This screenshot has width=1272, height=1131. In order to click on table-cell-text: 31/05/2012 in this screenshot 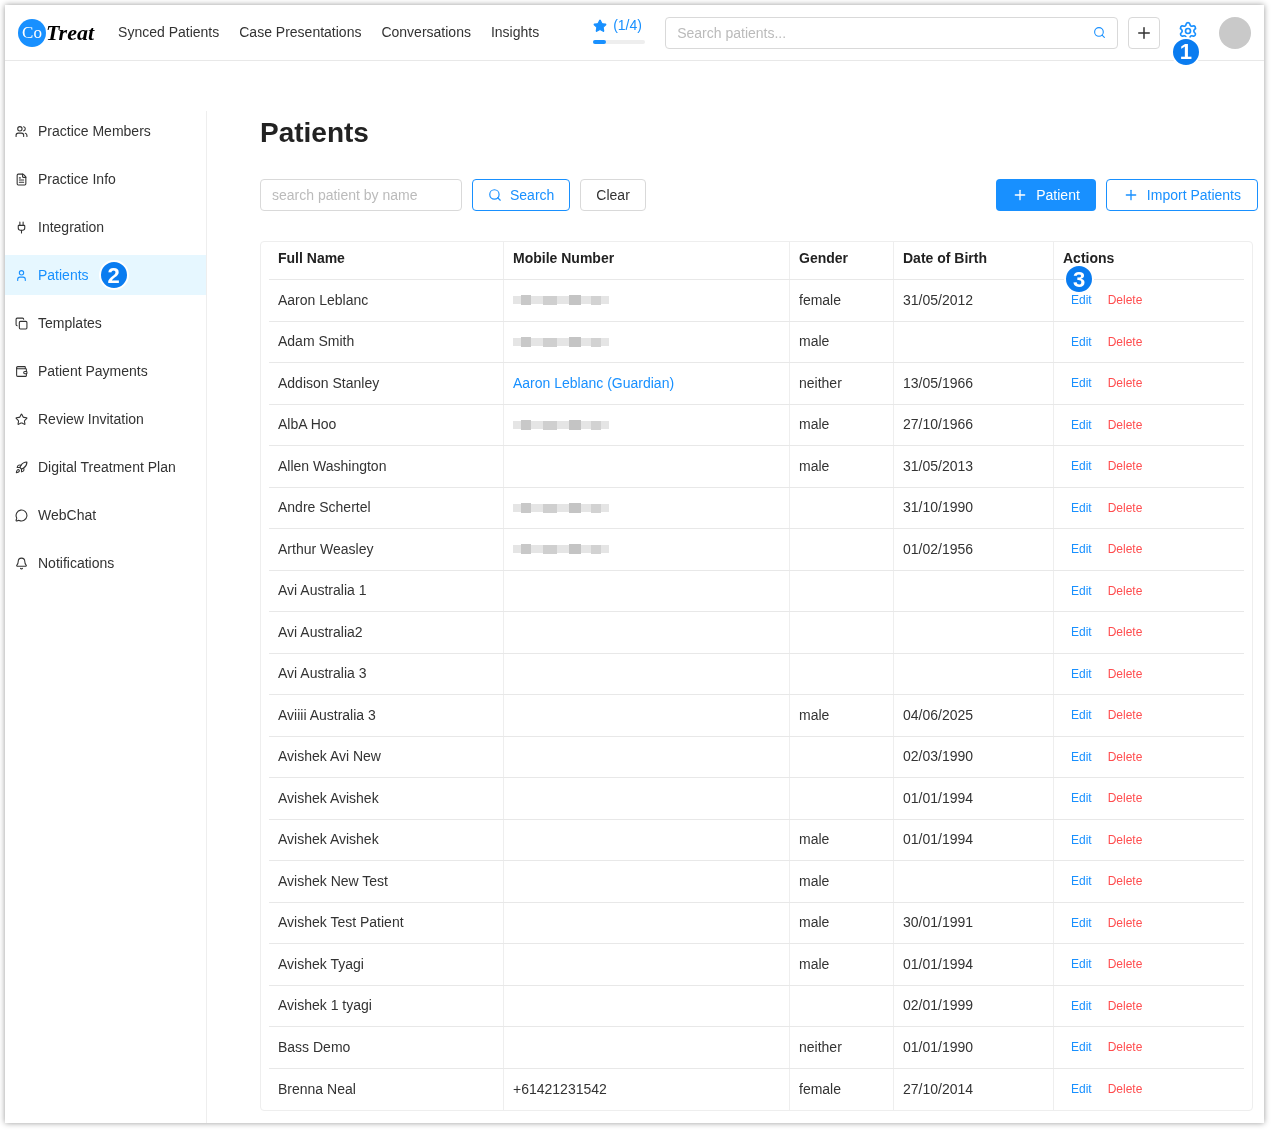, I will do `click(938, 300)`.